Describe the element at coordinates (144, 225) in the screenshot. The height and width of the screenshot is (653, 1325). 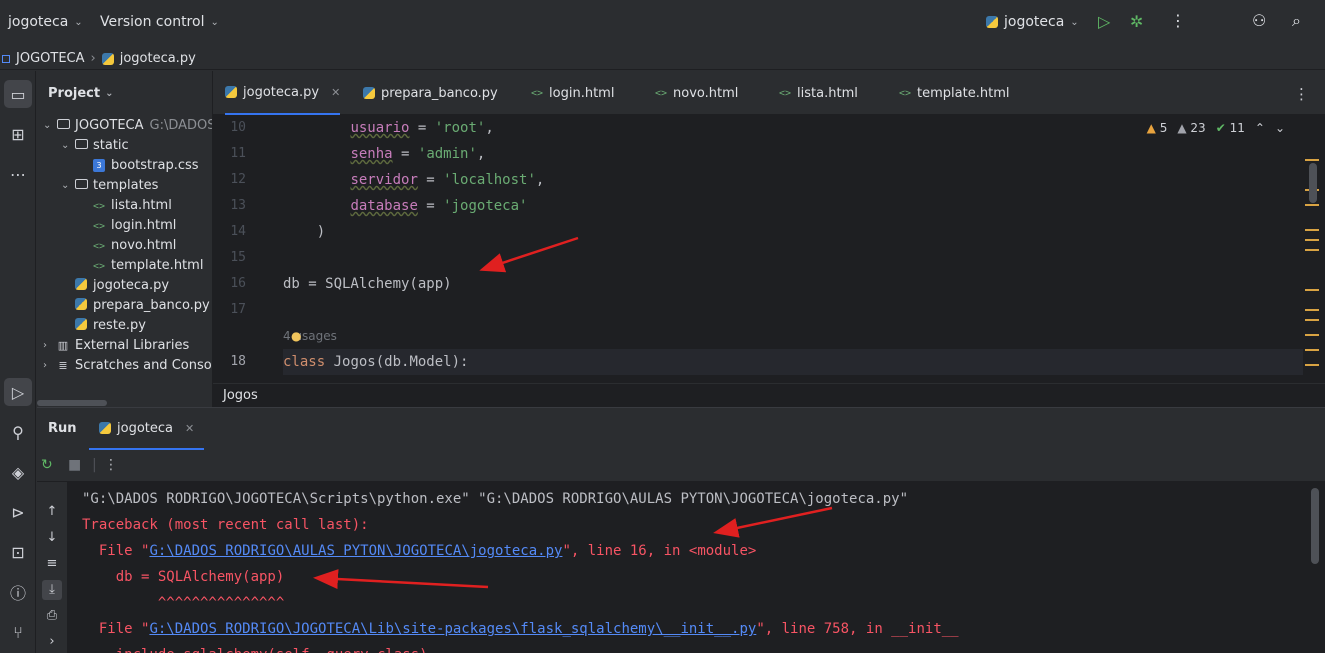
I see `tree-item-label: login.html` at that location.